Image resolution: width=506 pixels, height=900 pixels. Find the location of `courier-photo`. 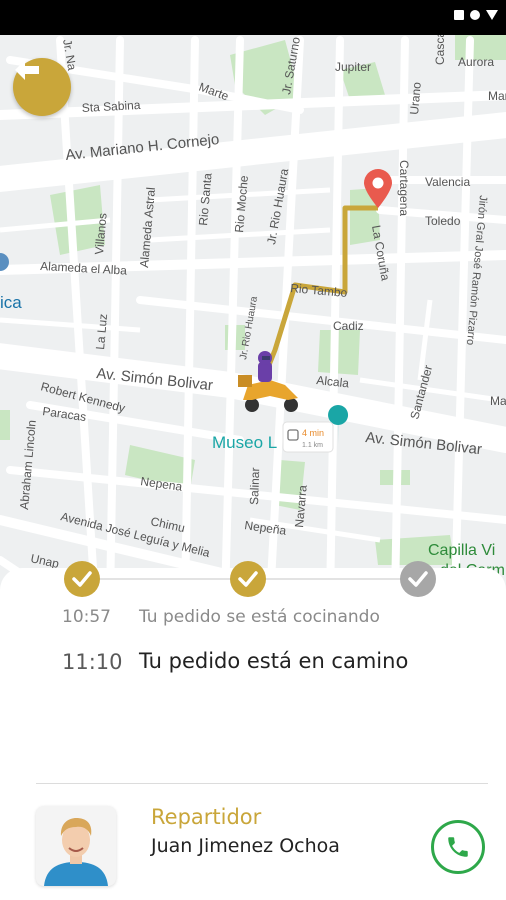

courier-photo is located at coordinates (76, 846).